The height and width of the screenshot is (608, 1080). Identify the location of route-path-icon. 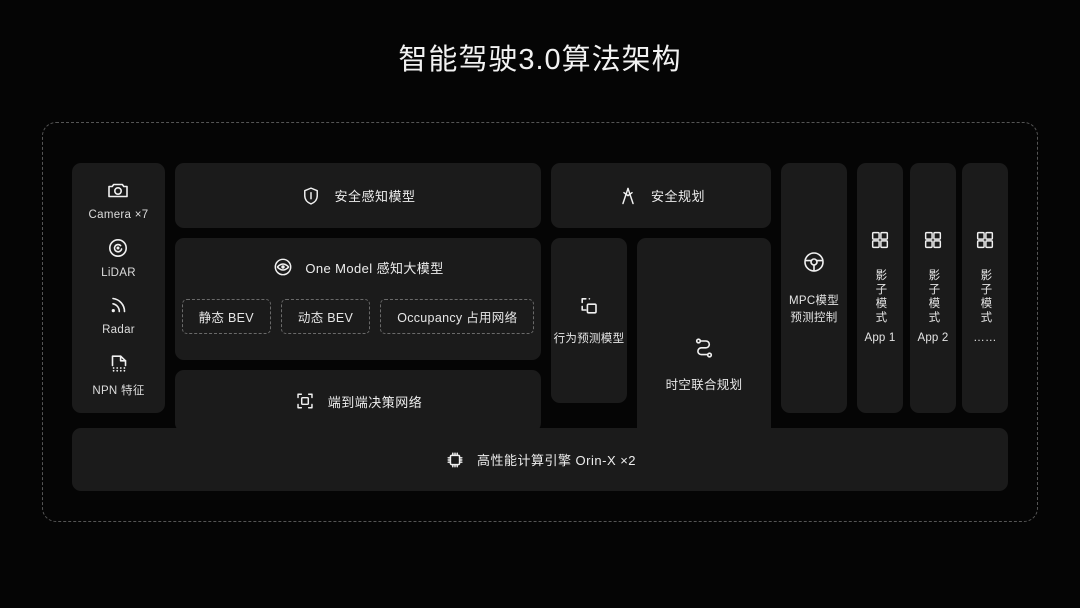
(704, 348).